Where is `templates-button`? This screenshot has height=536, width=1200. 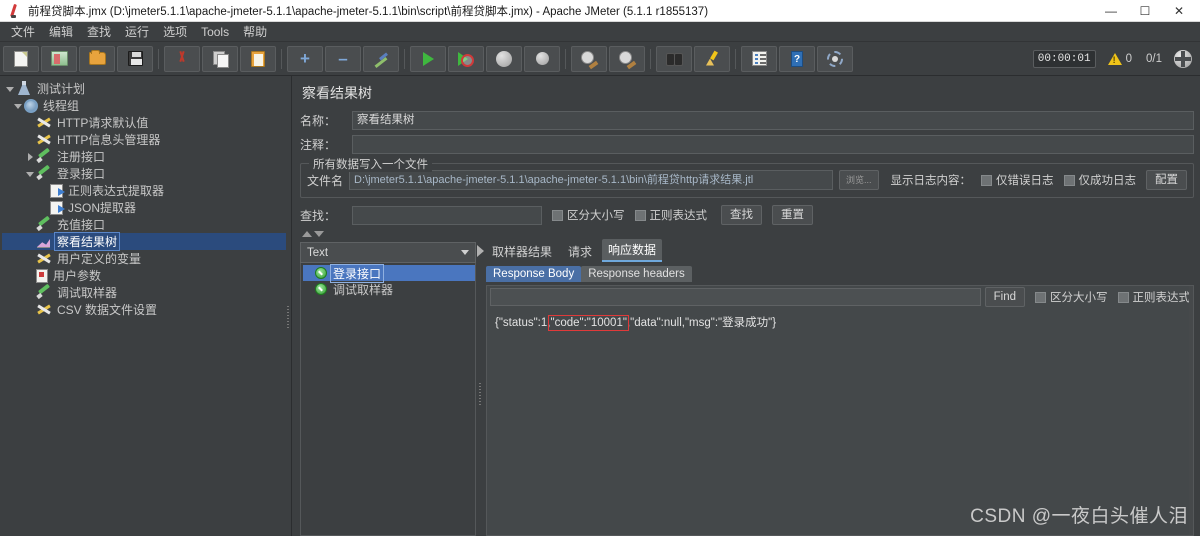 templates-button is located at coordinates (59, 58).